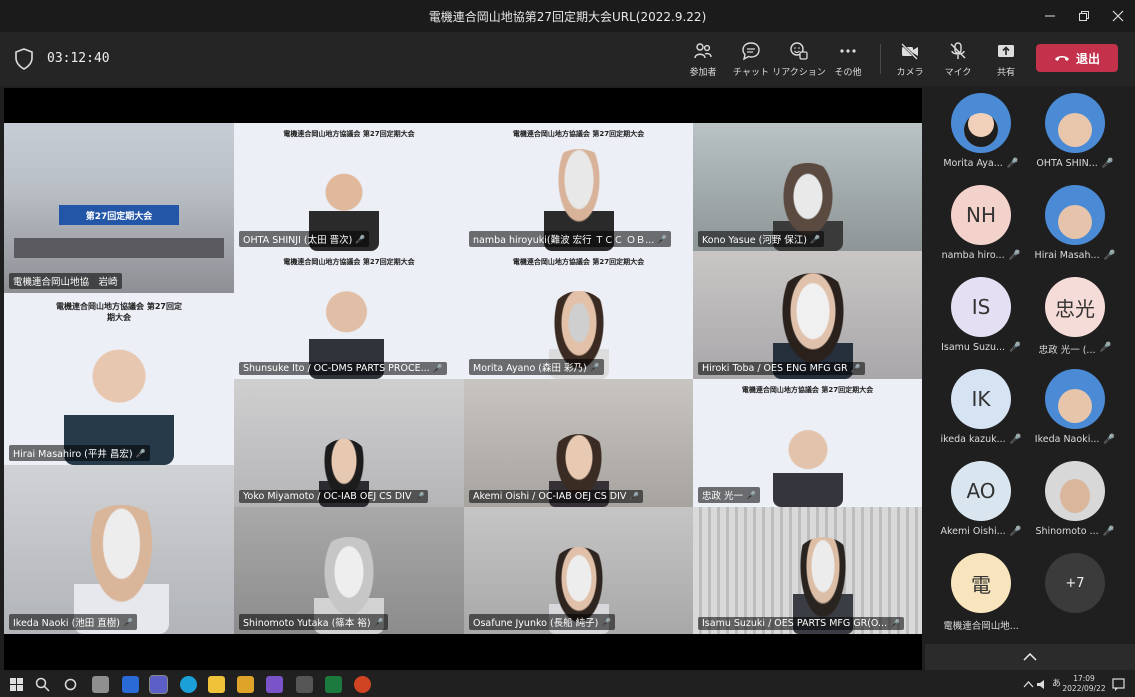  I want to click on video-tile: 第27回定期大会 電機連合岡山地協 岩崎, so click(119, 208).